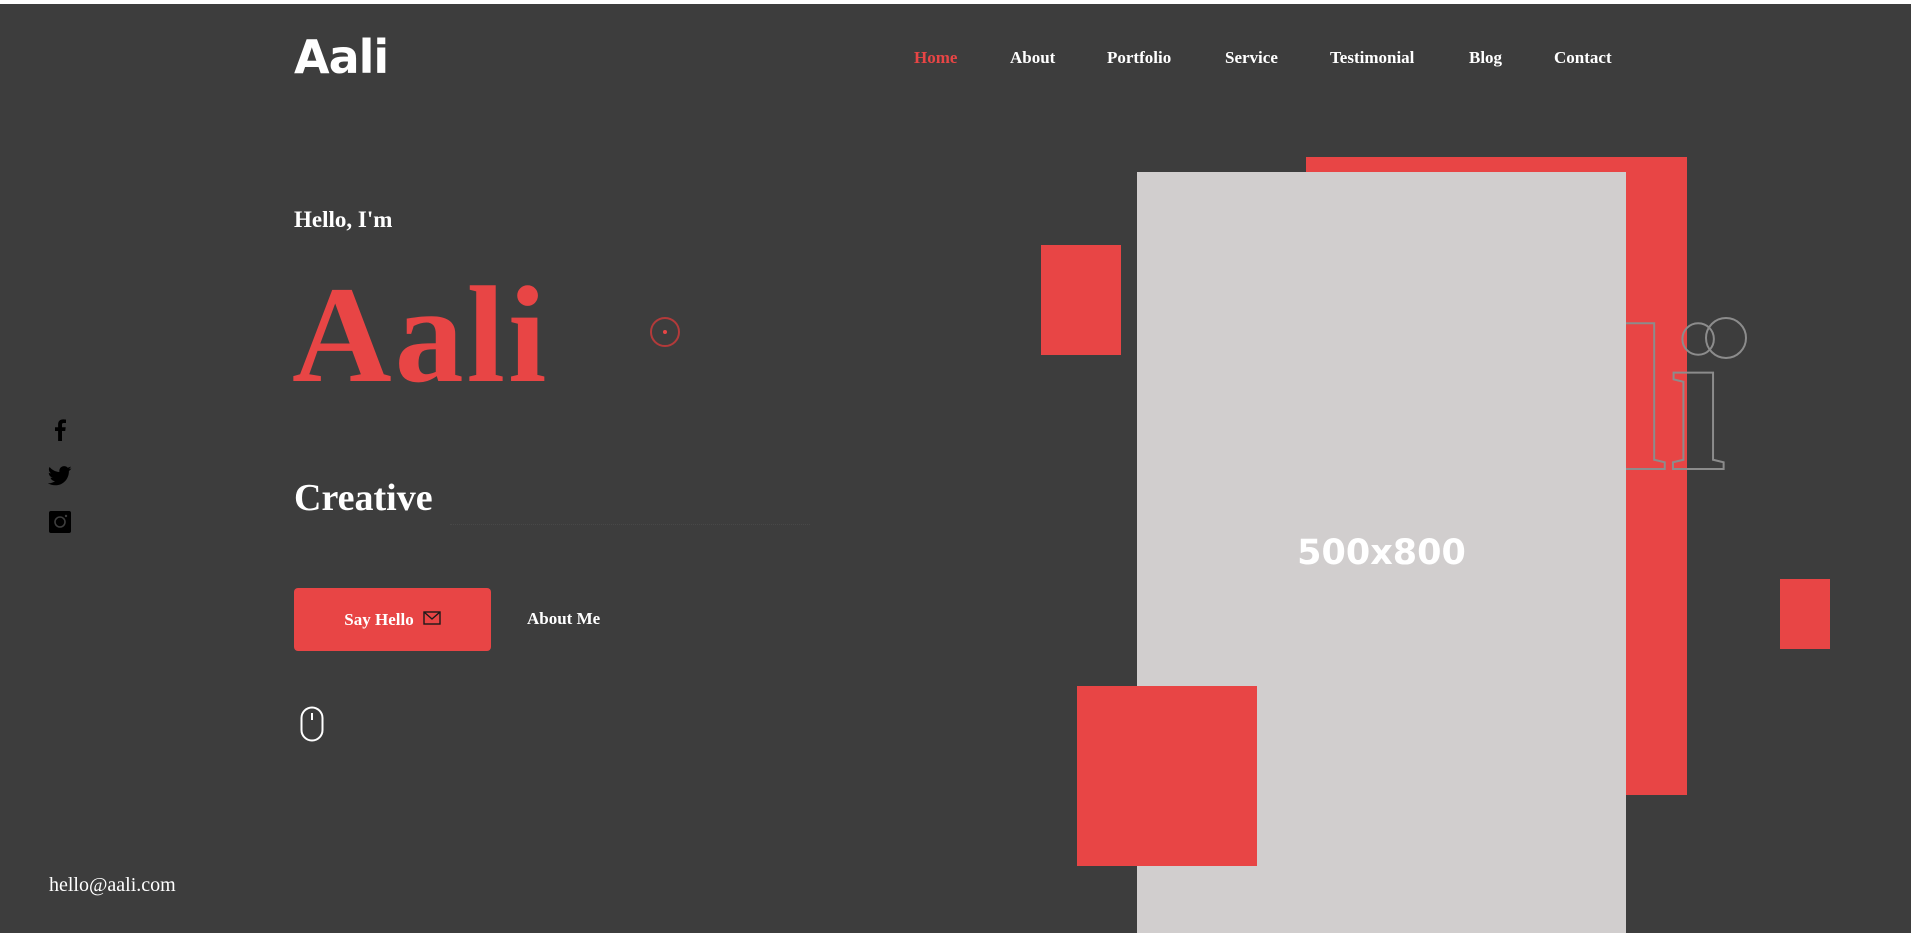 Image resolution: width=1911 pixels, height=933 pixels. I want to click on scroll-mouse-icon, so click(312, 726).